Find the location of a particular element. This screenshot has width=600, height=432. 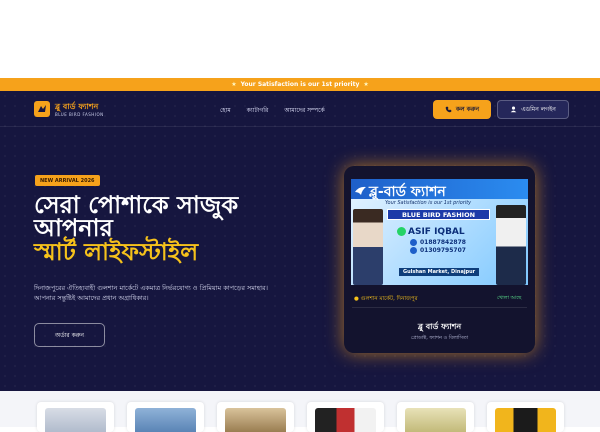

nav-links: হোম ক্যাটাগরি আমাদের সম্পর্কে is located at coordinates (272, 110).